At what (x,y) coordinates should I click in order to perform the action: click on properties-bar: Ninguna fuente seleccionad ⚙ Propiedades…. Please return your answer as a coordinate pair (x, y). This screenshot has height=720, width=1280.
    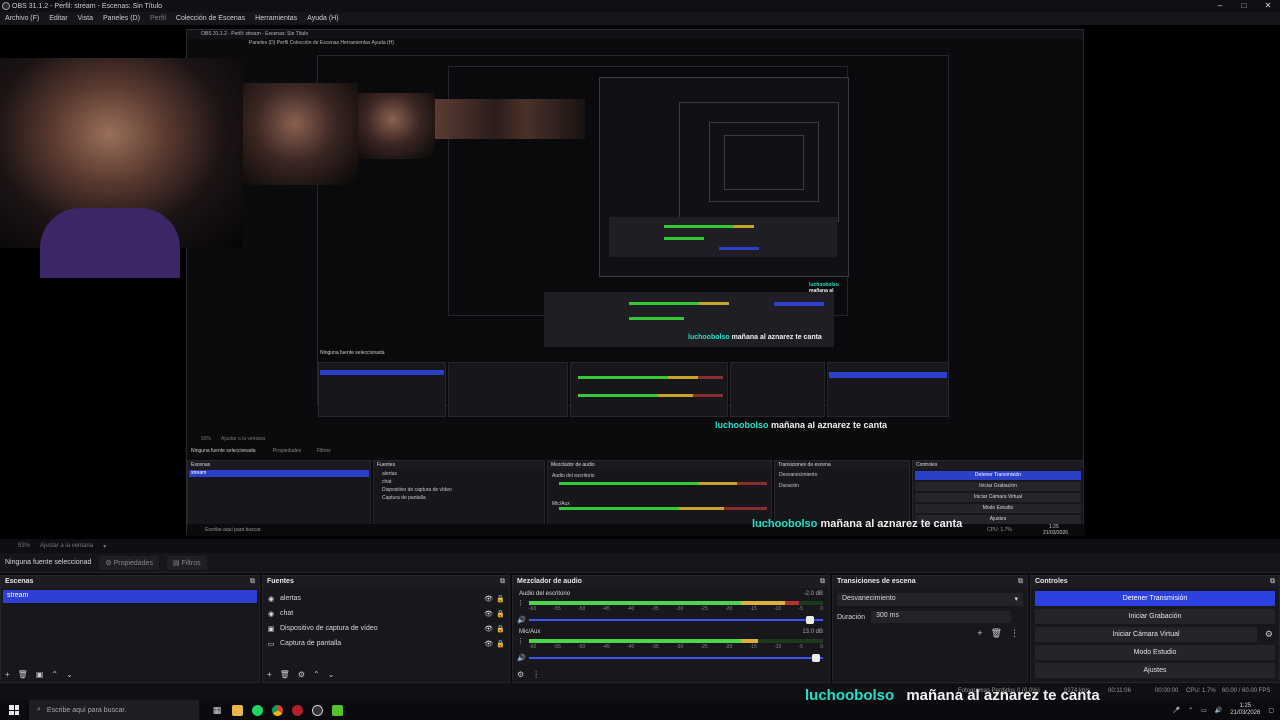
    Looking at the image, I should click on (640, 563).